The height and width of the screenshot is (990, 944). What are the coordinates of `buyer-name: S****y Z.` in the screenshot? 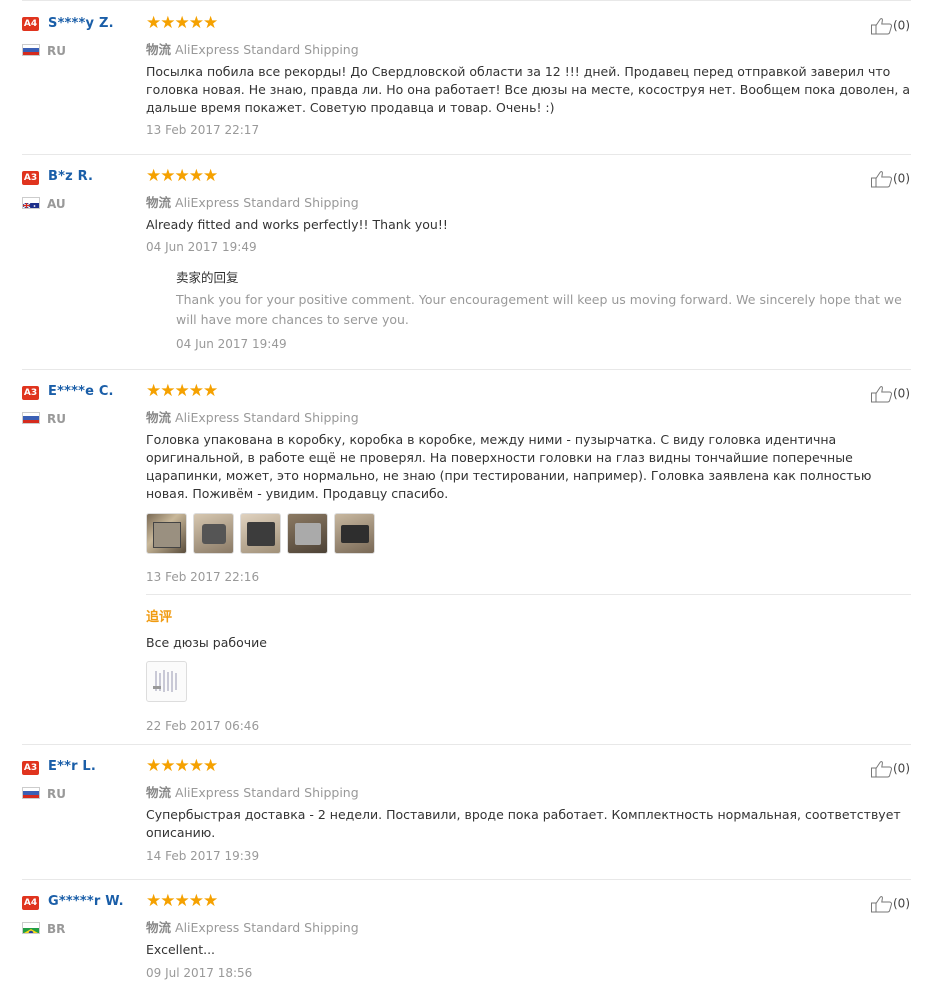 It's located at (81, 23).